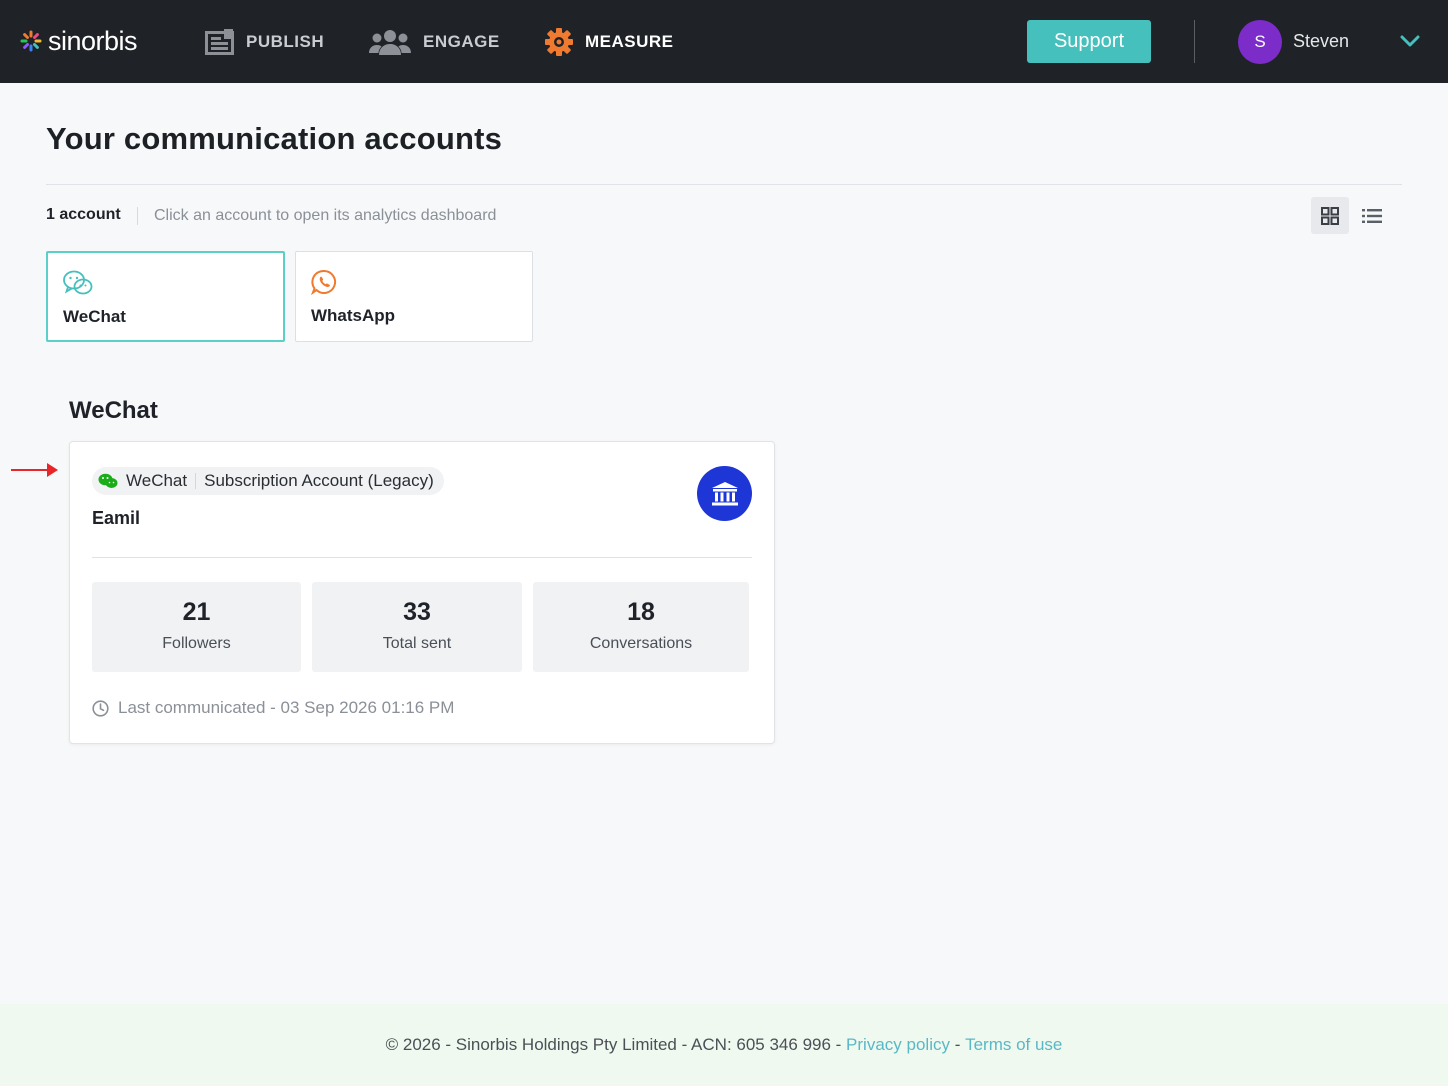 The image size is (1448, 1086). I want to click on channel-label-wechat: WeChat, so click(94, 316).